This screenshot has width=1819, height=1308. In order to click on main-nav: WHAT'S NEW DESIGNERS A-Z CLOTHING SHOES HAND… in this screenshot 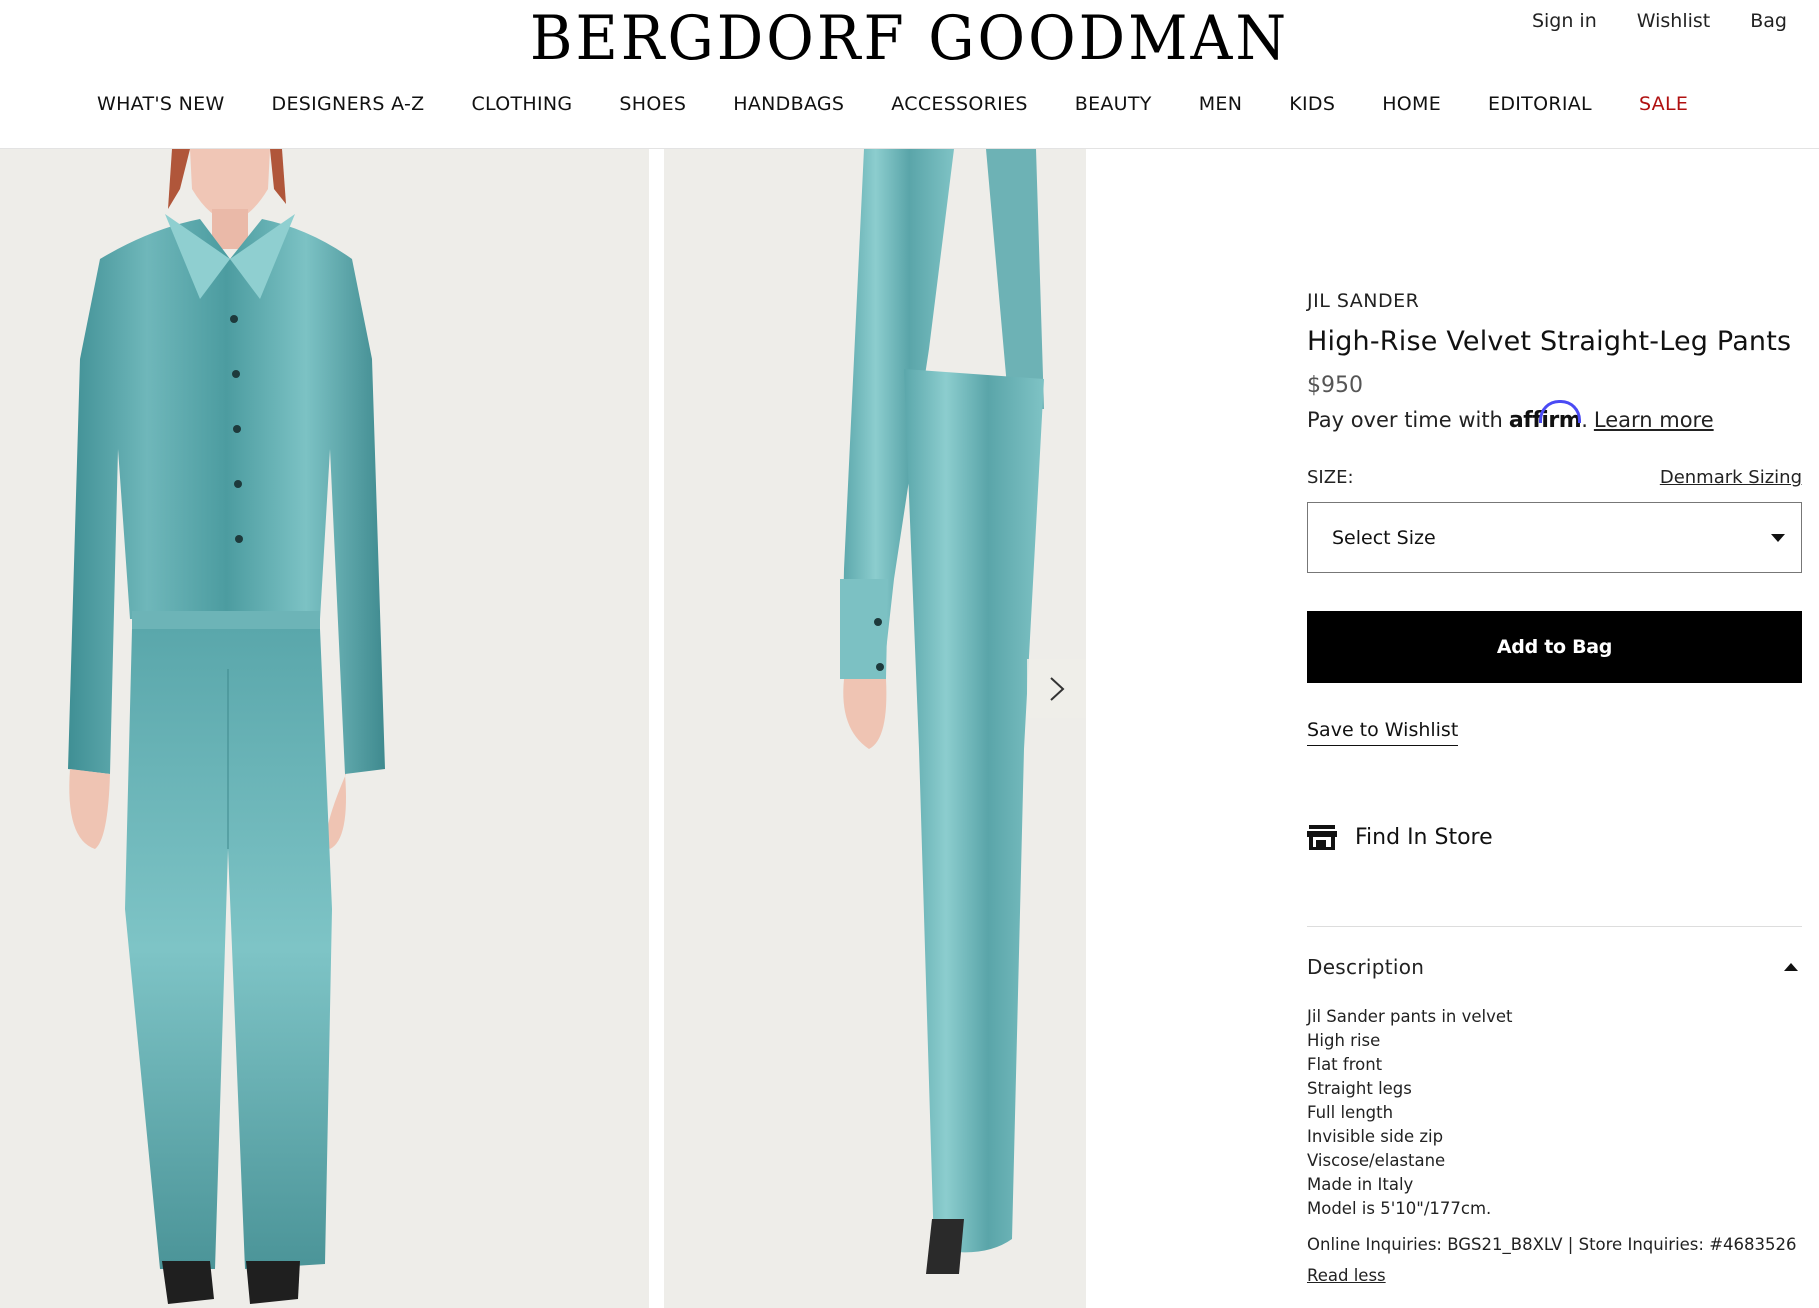, I will do `click(916, 104)`.